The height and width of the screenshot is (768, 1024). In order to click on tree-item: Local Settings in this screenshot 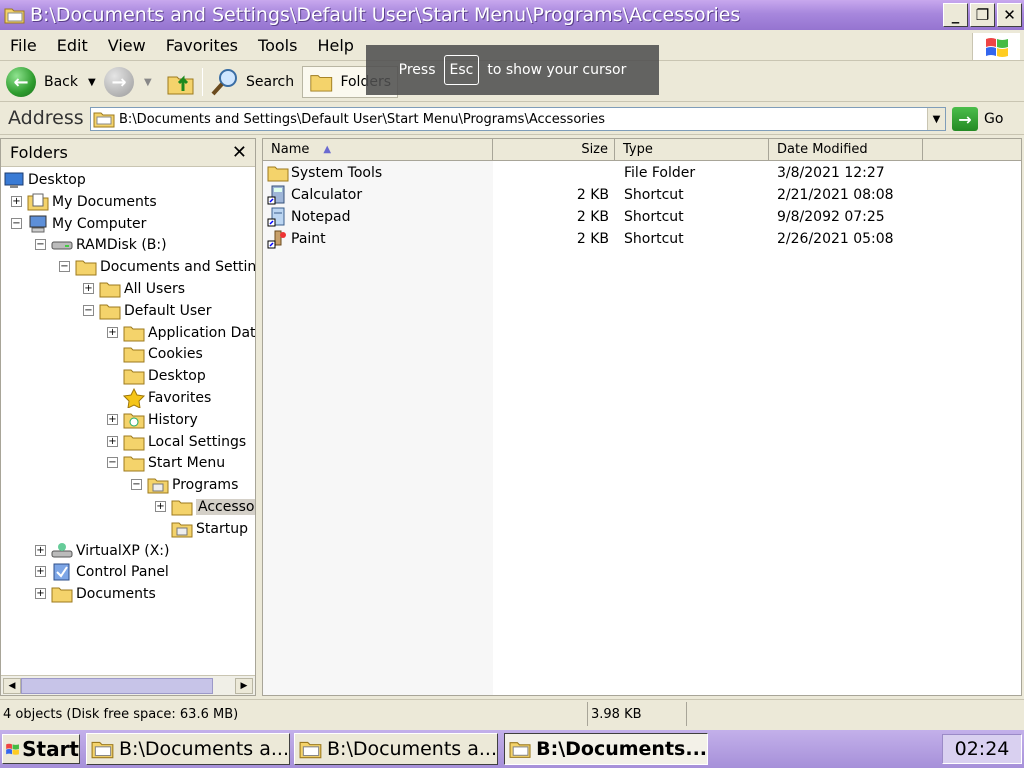, I will do `click(184, 442)`.